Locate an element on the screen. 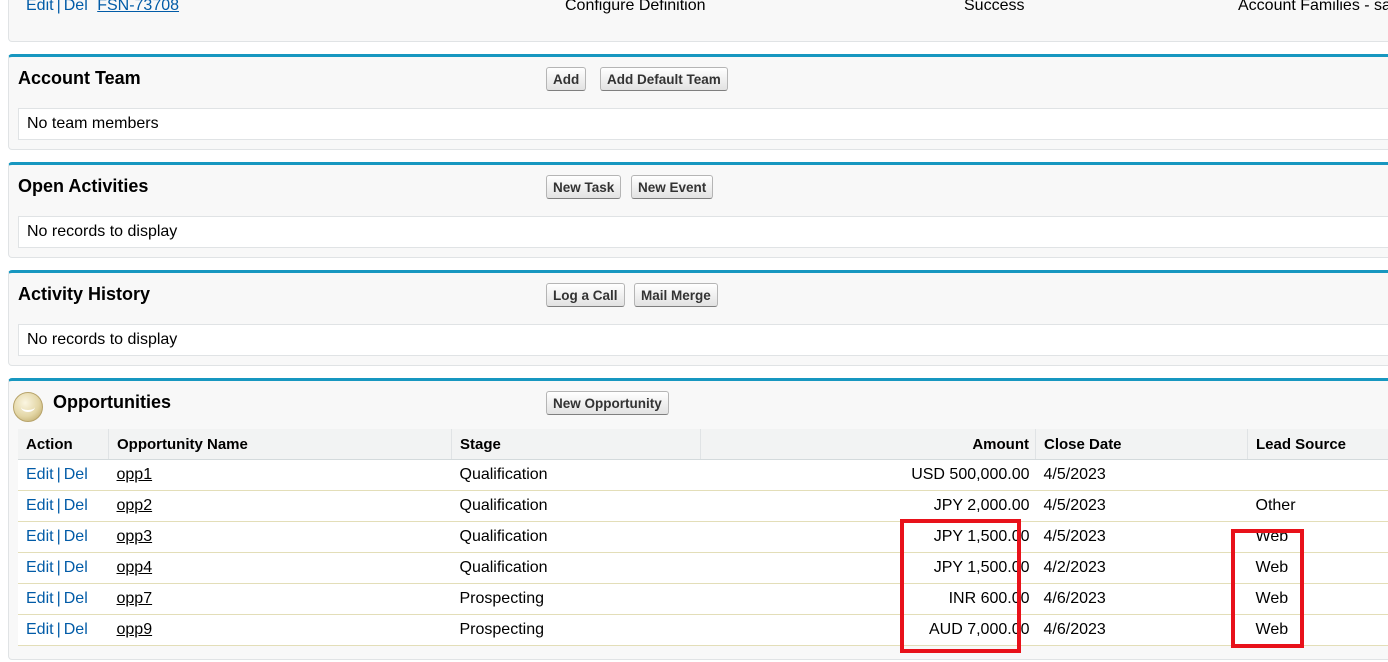  opportunity-name-cell: opp1 is located at coordinates (280, 475).